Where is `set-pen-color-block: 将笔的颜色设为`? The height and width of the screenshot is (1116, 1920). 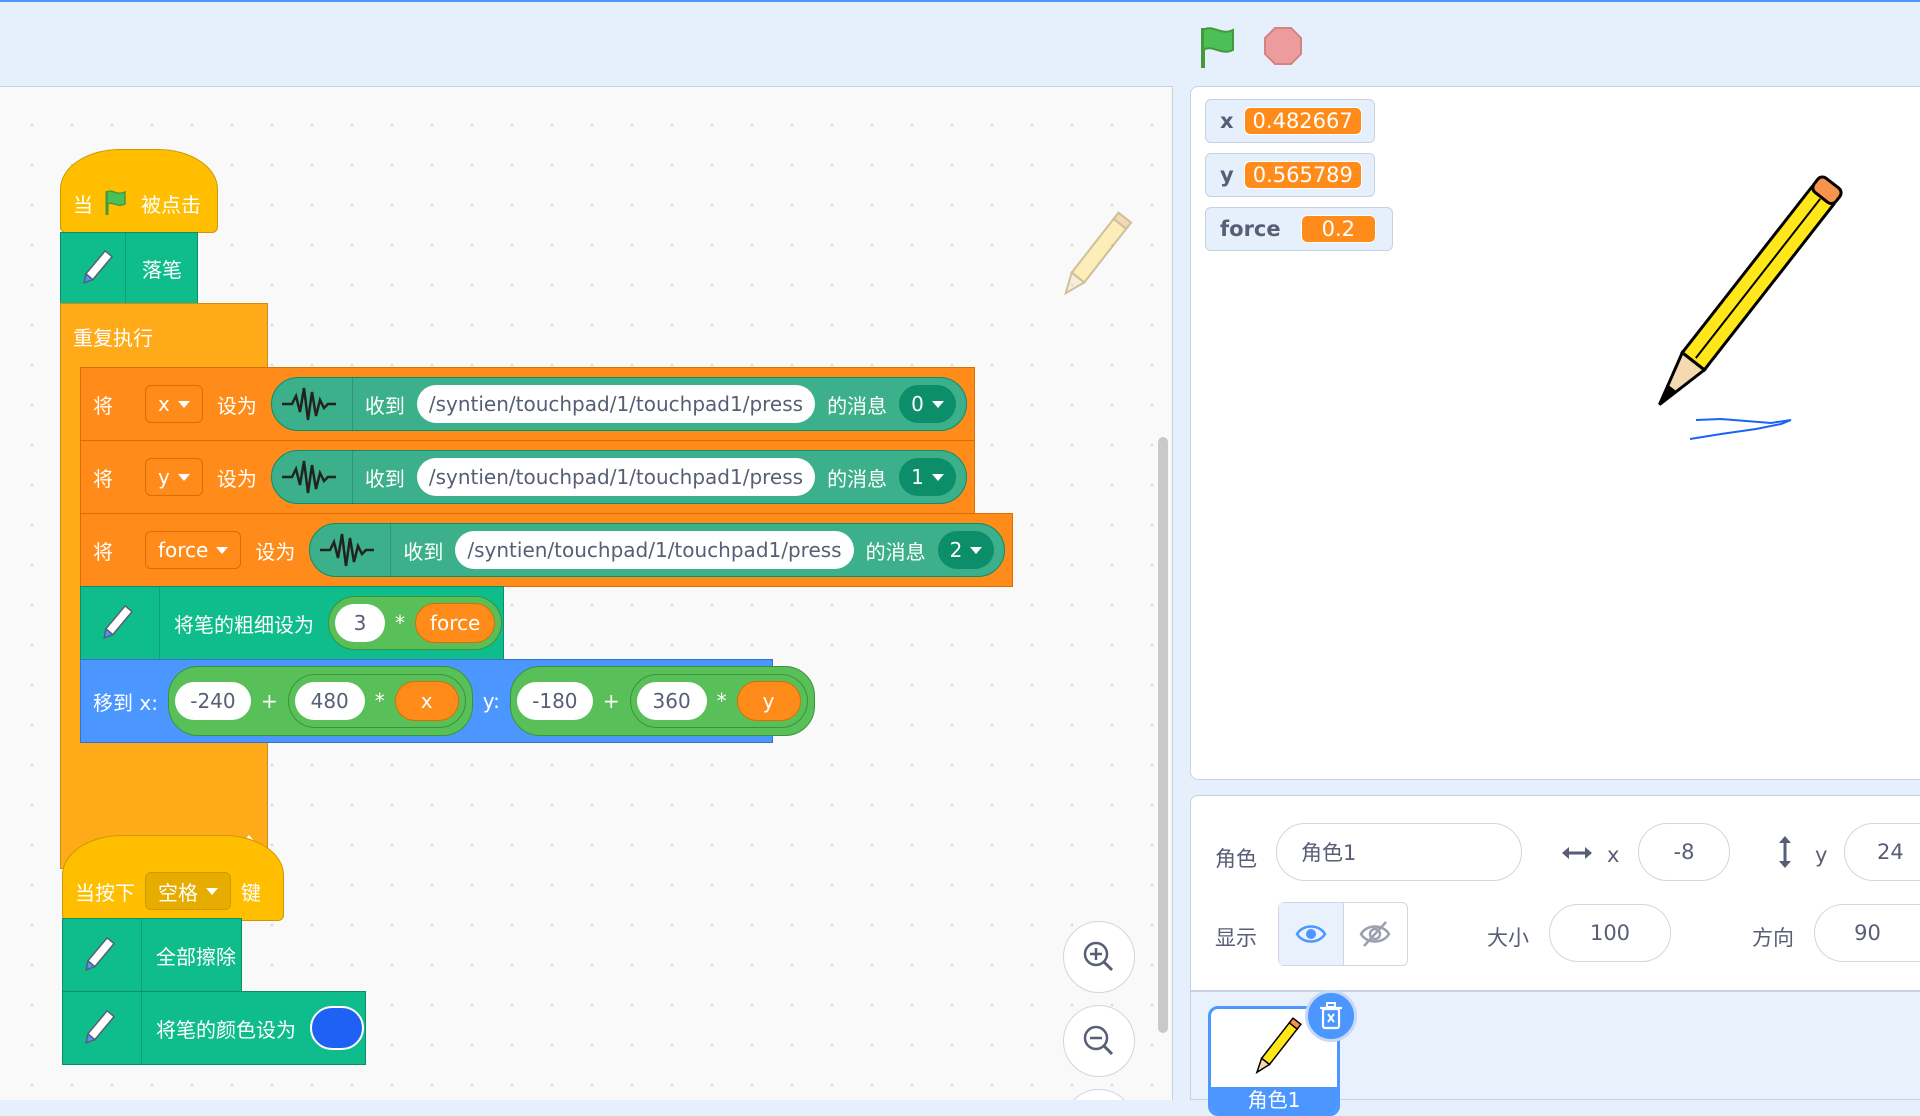 set-pen-color-block: 将笔的颜色设为 is located at coordinates (214, 1028).